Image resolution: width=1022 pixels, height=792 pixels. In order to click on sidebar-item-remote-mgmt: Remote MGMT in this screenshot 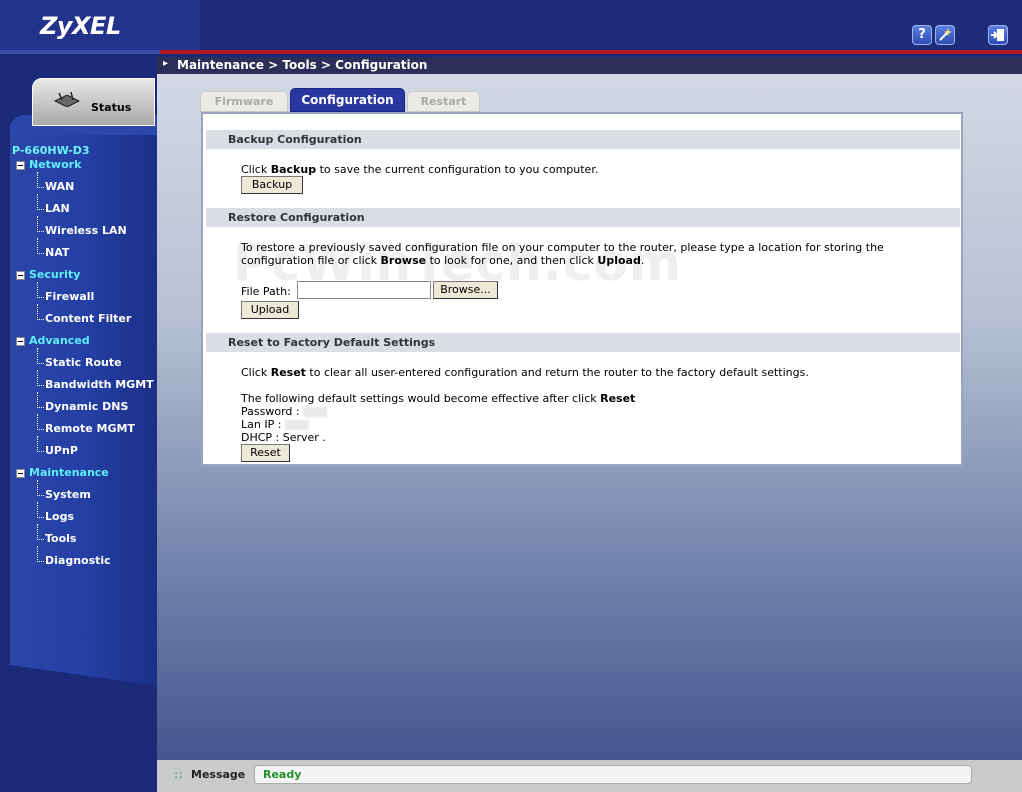, I will do `click(84, 429)`.